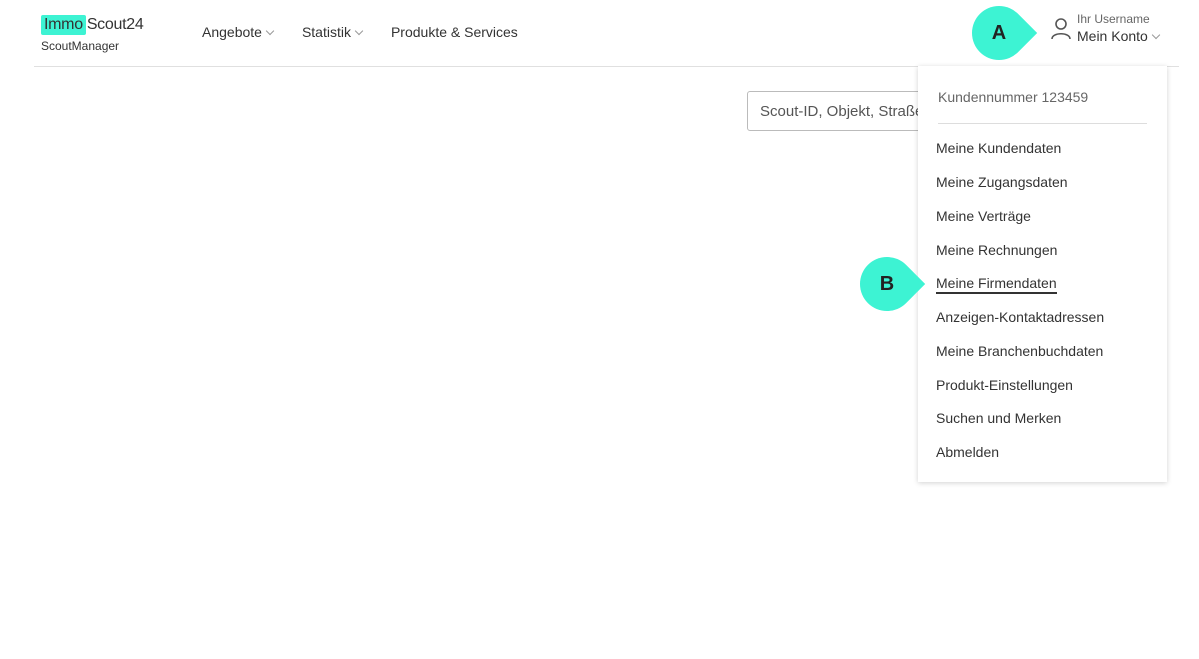 This screenshot has width=1199, height=659. What do you see at coordinates (1004, 385) in the screenshot?
I see `menu-item-produkt-einstellungen: Produkt-Einstellungen` at bounding box center [1004, 385].